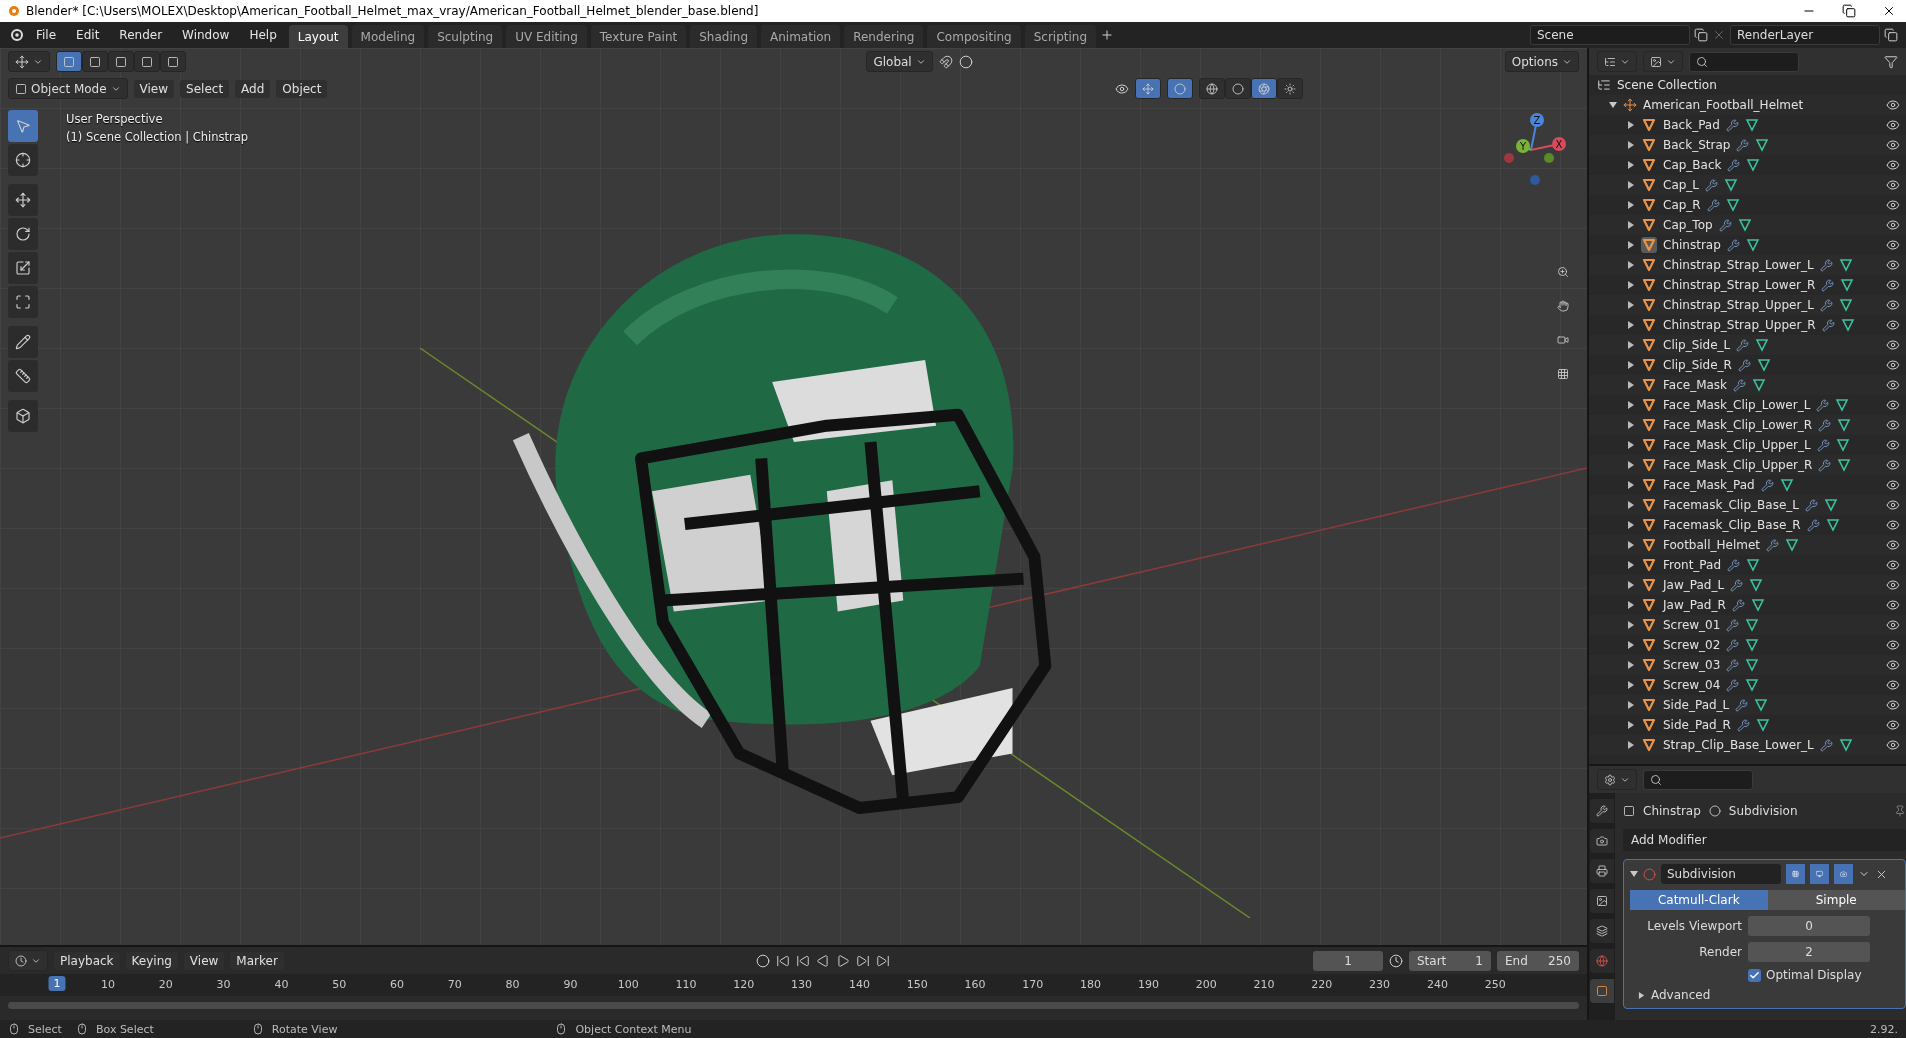  Describe the element at coordinates (46, 35) in the screenshot. I see `menu-item: File` at that location.